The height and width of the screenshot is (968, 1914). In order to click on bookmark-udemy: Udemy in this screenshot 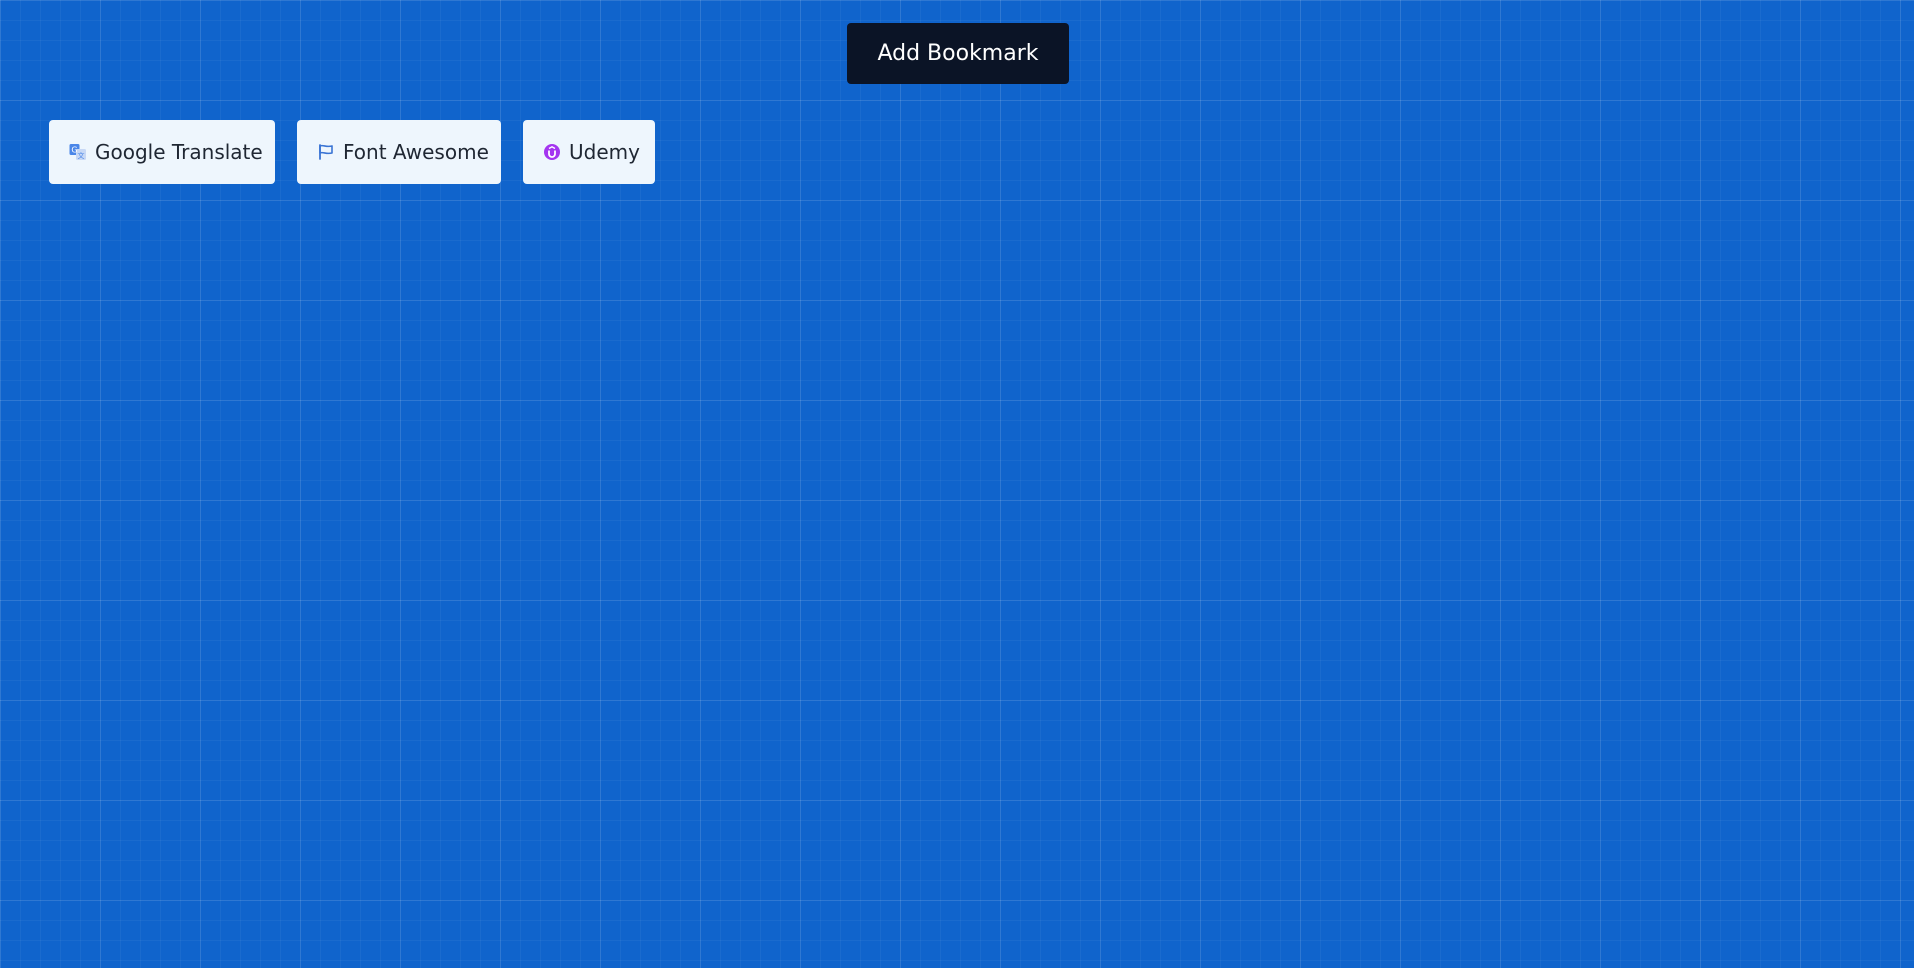, I will do `click(589, 152)`.